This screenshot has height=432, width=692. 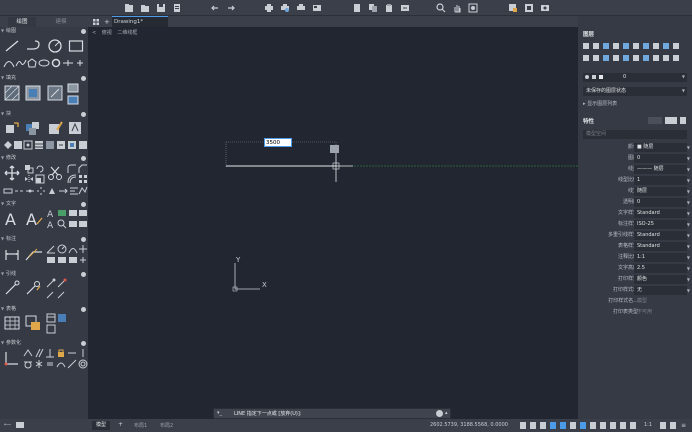 What do you see at coordinates (120, 424) in the screenshot?
I see `add-layout-button: +` at bounding box center [120, 424].